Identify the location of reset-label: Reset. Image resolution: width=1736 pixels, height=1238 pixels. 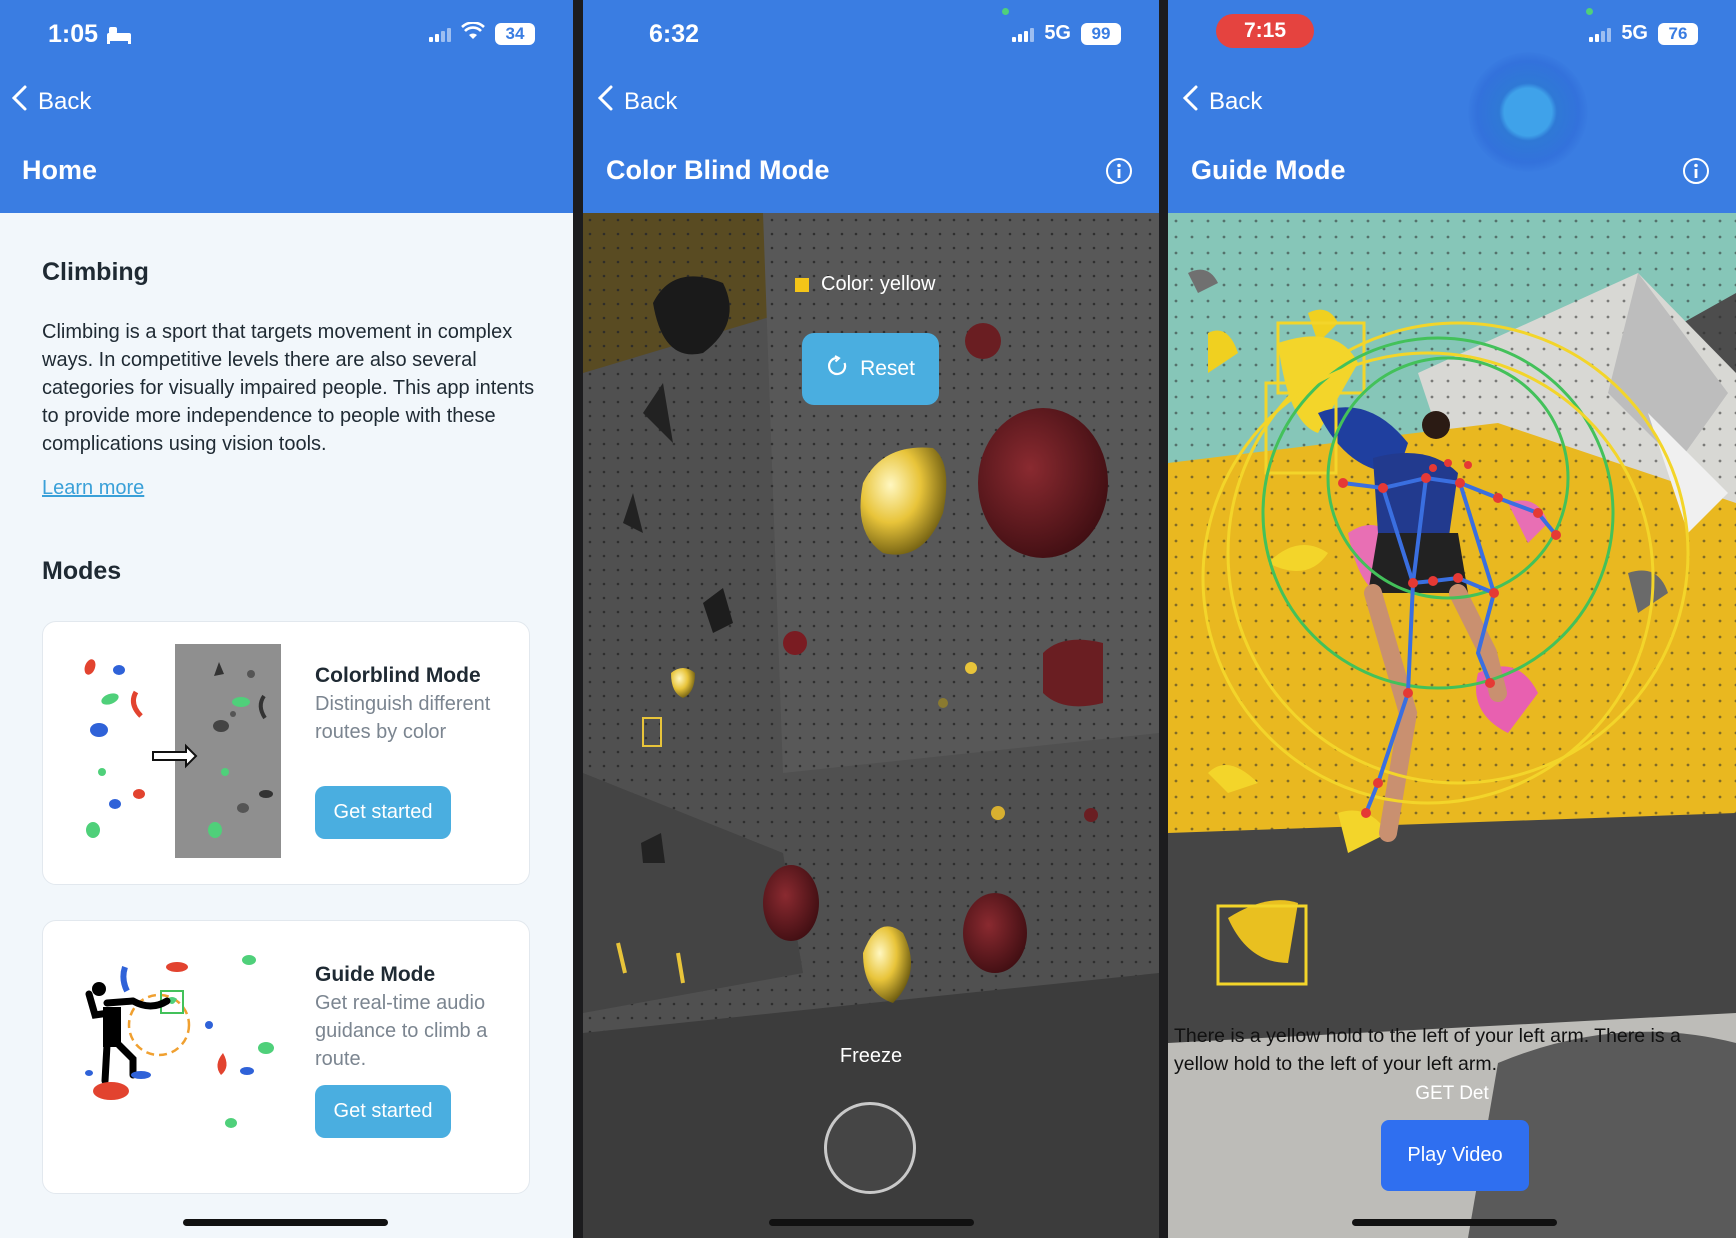
(887, 368).